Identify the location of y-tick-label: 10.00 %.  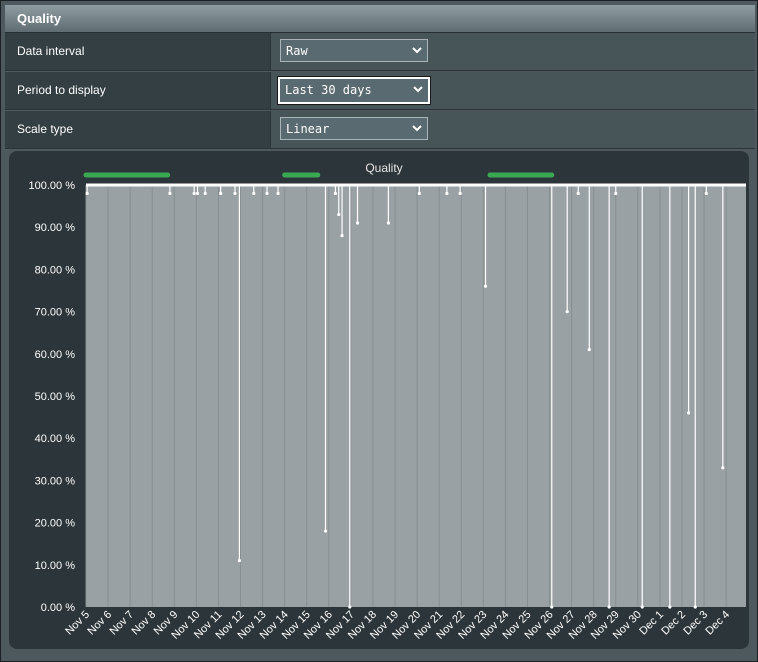
(55, 566).